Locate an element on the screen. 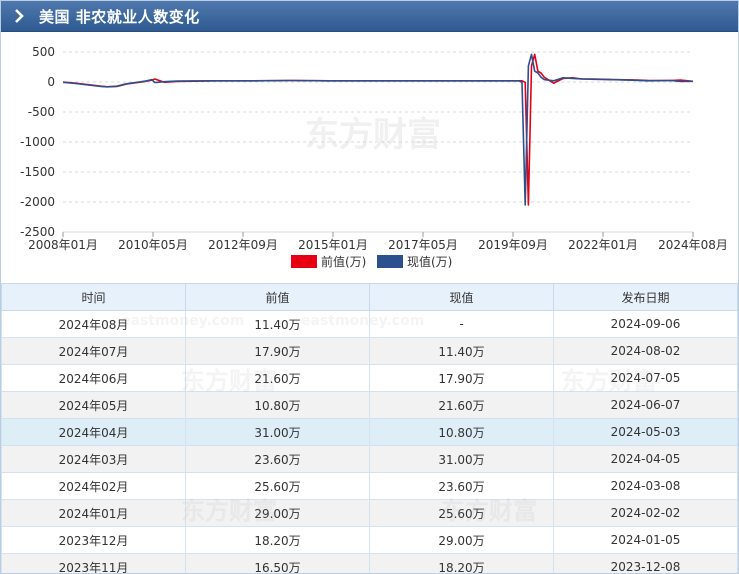 The image size is (739, 574). table-row: 2024年01月 29.00万 25.60万 2024-02-02 is located at coordinates (369, 513).